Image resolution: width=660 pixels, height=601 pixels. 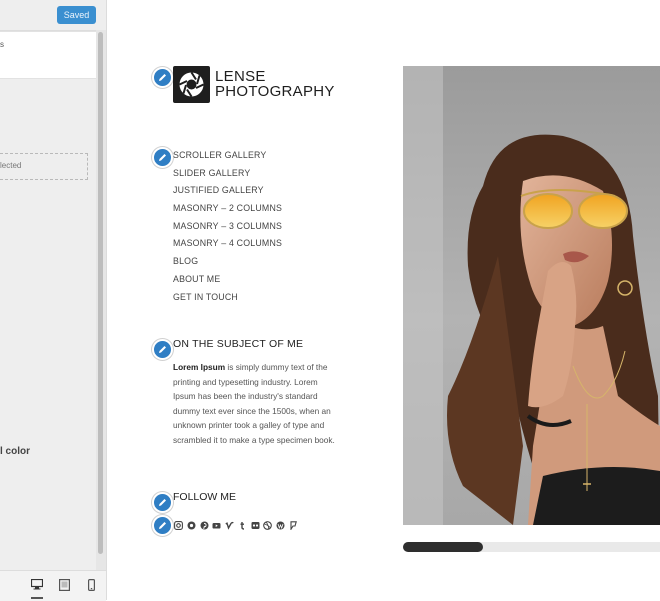 What do you see at coordinates (227, 175) in the screenshot?
I see `menu-item-slider-gallery: SLIDER GALLERY` at bounding box center [227, 175].